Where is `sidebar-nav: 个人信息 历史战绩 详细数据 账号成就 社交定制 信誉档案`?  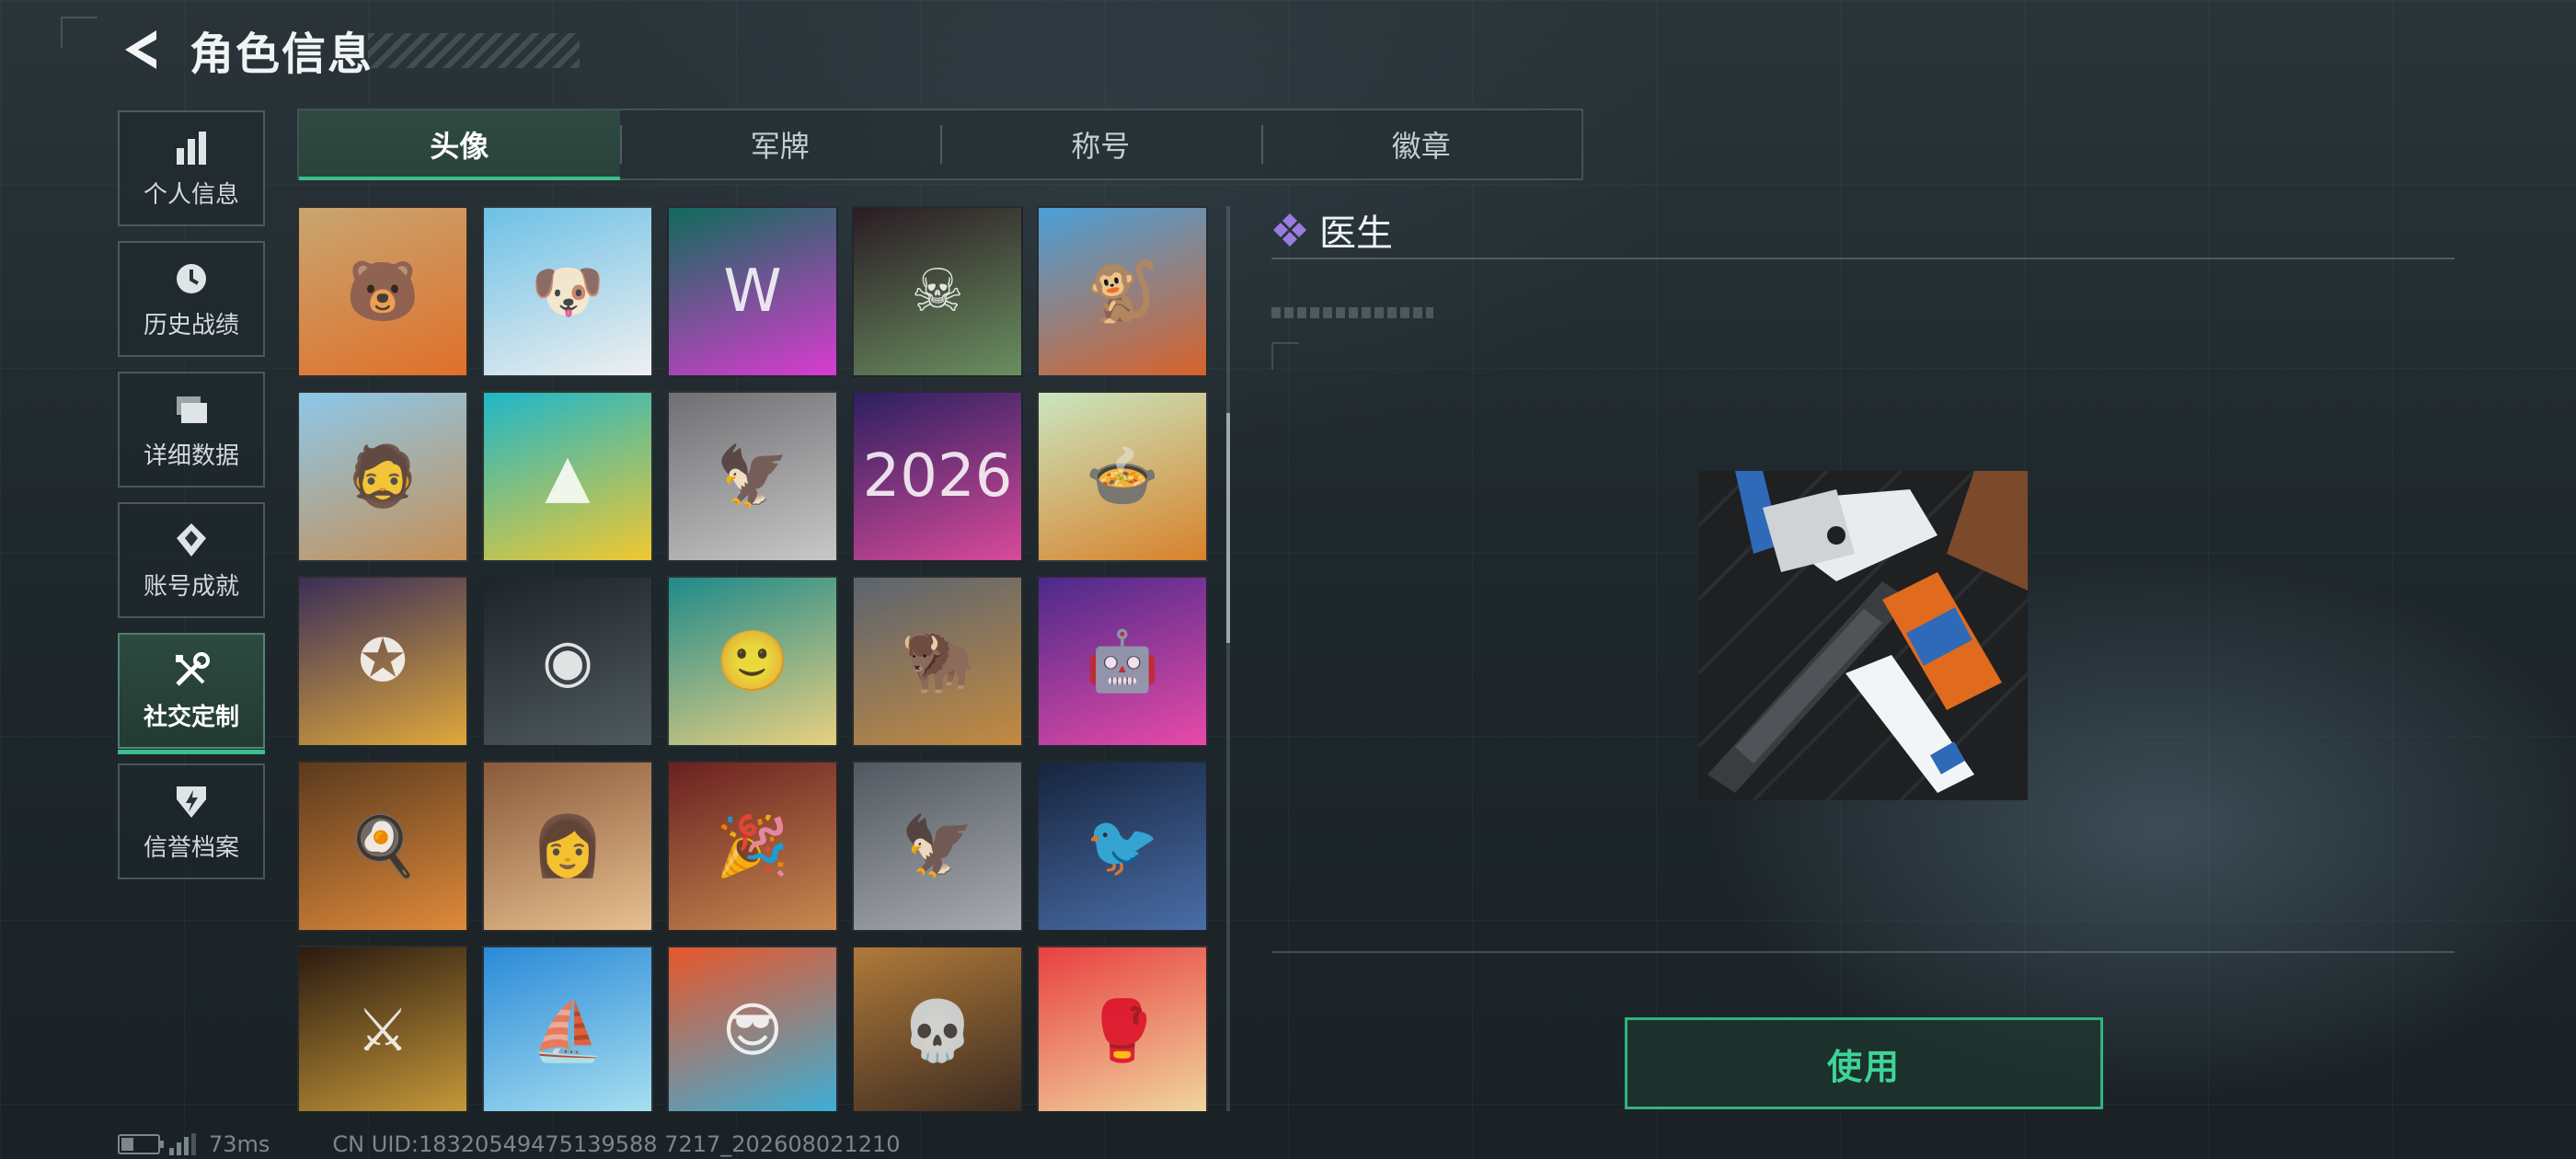 sidebar-nav: 个人信息 历史战绩 详细数据 账号成就 社交定制 信誉档案 is located at coordinates (191, 502).